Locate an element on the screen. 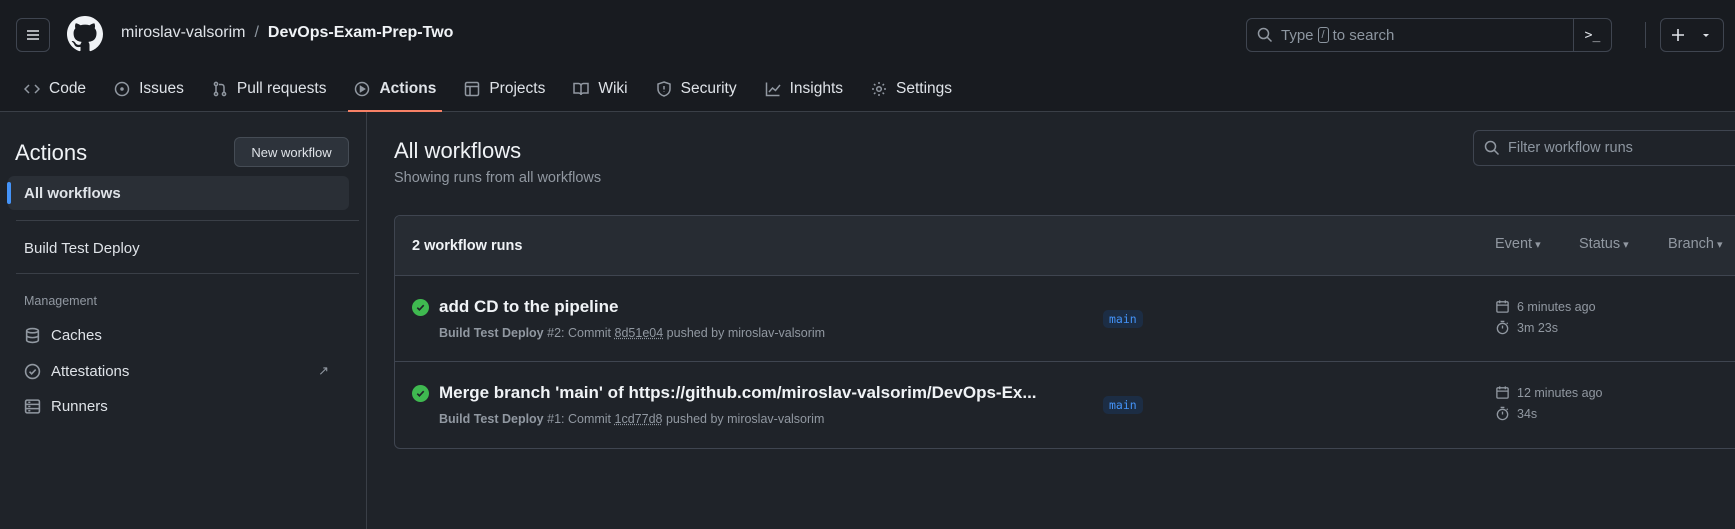  header-divider is located at coordinates (1645, 35).